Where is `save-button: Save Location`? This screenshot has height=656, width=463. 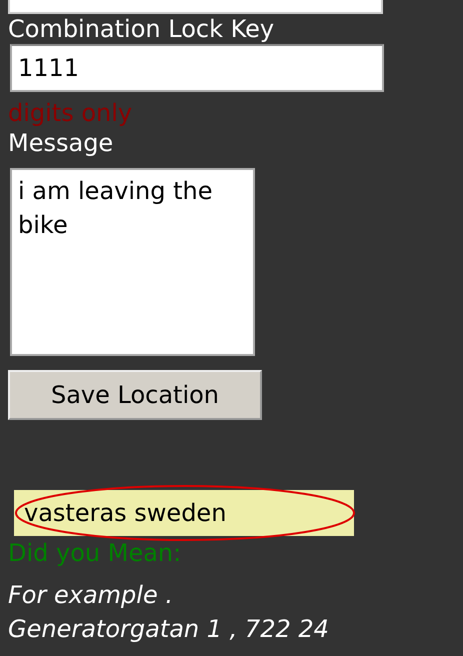
save-button: Save Location is located at coordinates (135, 395).